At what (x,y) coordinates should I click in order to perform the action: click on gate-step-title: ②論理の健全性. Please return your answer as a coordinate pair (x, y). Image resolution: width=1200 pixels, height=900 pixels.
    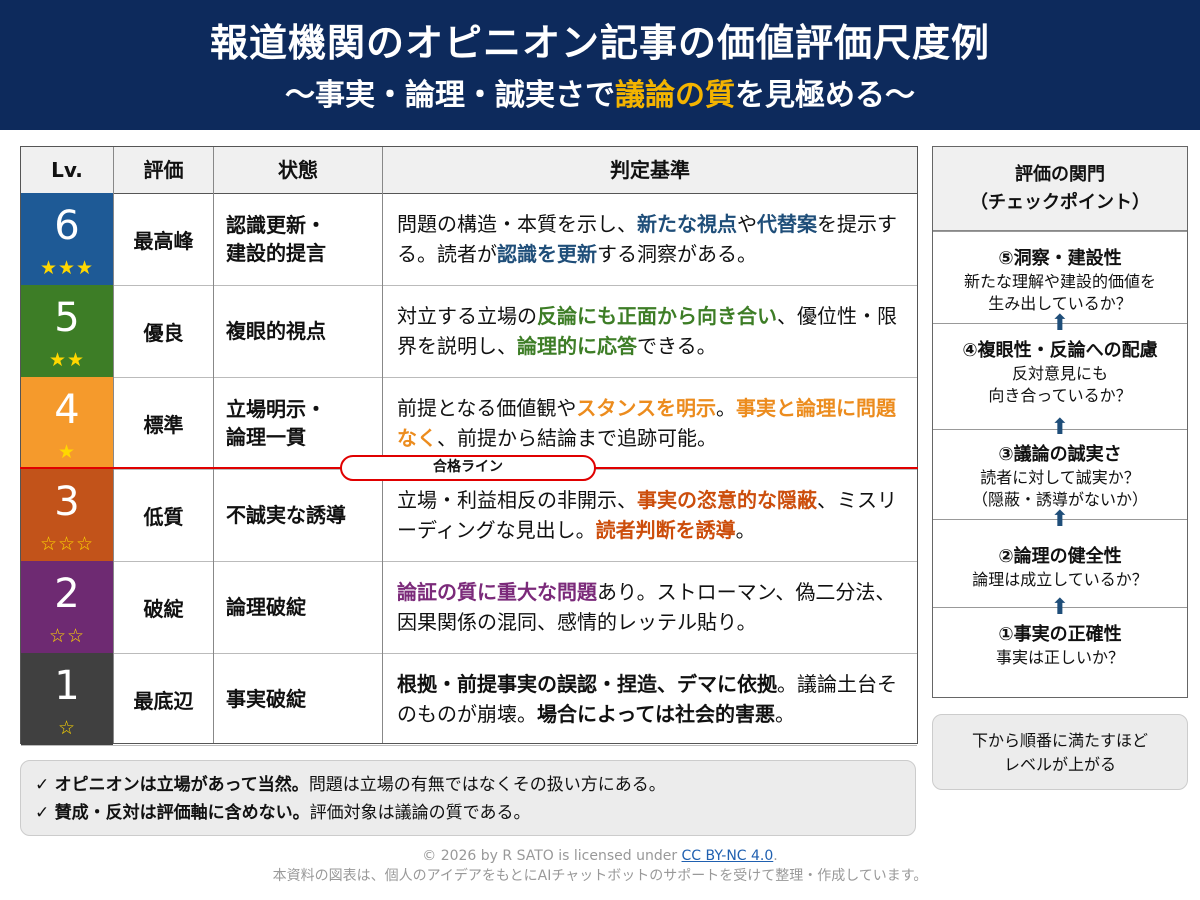
    Looking at the image, I should click on (1060, 556).